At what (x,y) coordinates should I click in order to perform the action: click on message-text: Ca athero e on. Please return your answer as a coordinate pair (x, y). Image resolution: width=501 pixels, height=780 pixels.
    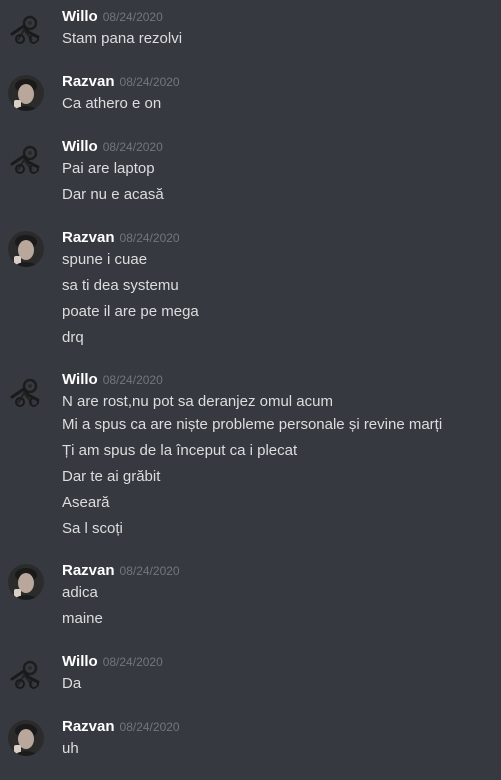
    Looking at the image, I should click on (112, 103).